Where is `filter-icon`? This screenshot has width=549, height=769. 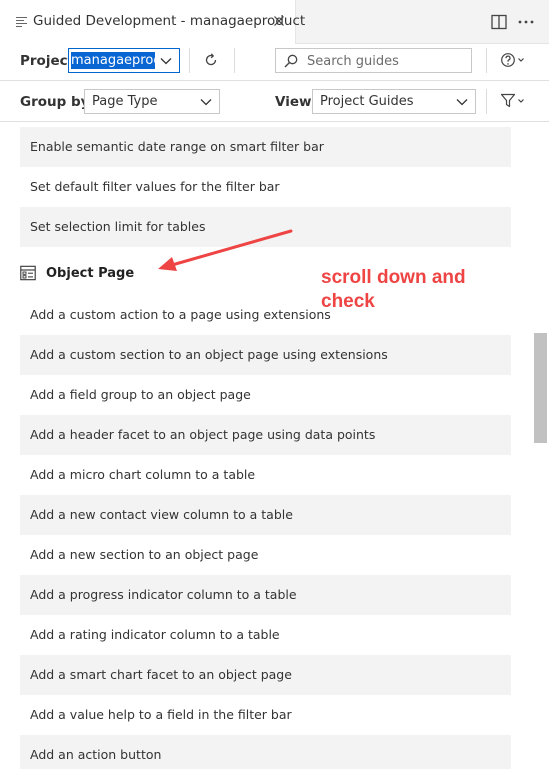
filter-icon is located at coordinates (513, 101).